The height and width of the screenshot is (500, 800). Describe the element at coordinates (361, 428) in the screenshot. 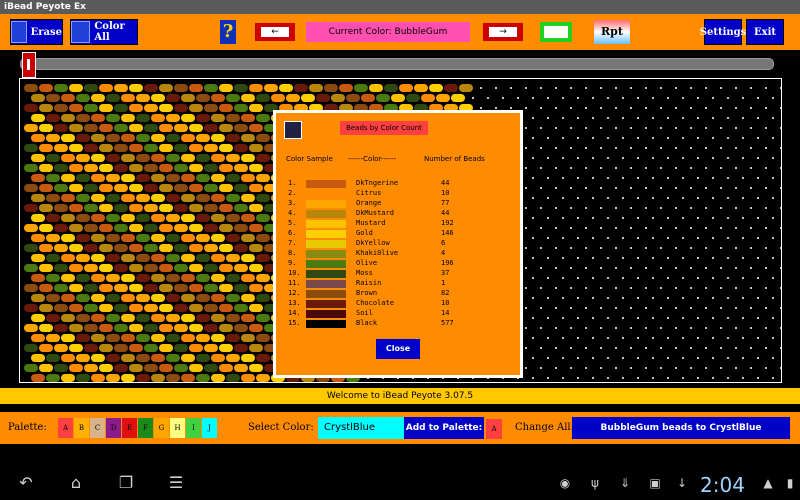

I see `select-color-field: CrystlBlue` at that location.